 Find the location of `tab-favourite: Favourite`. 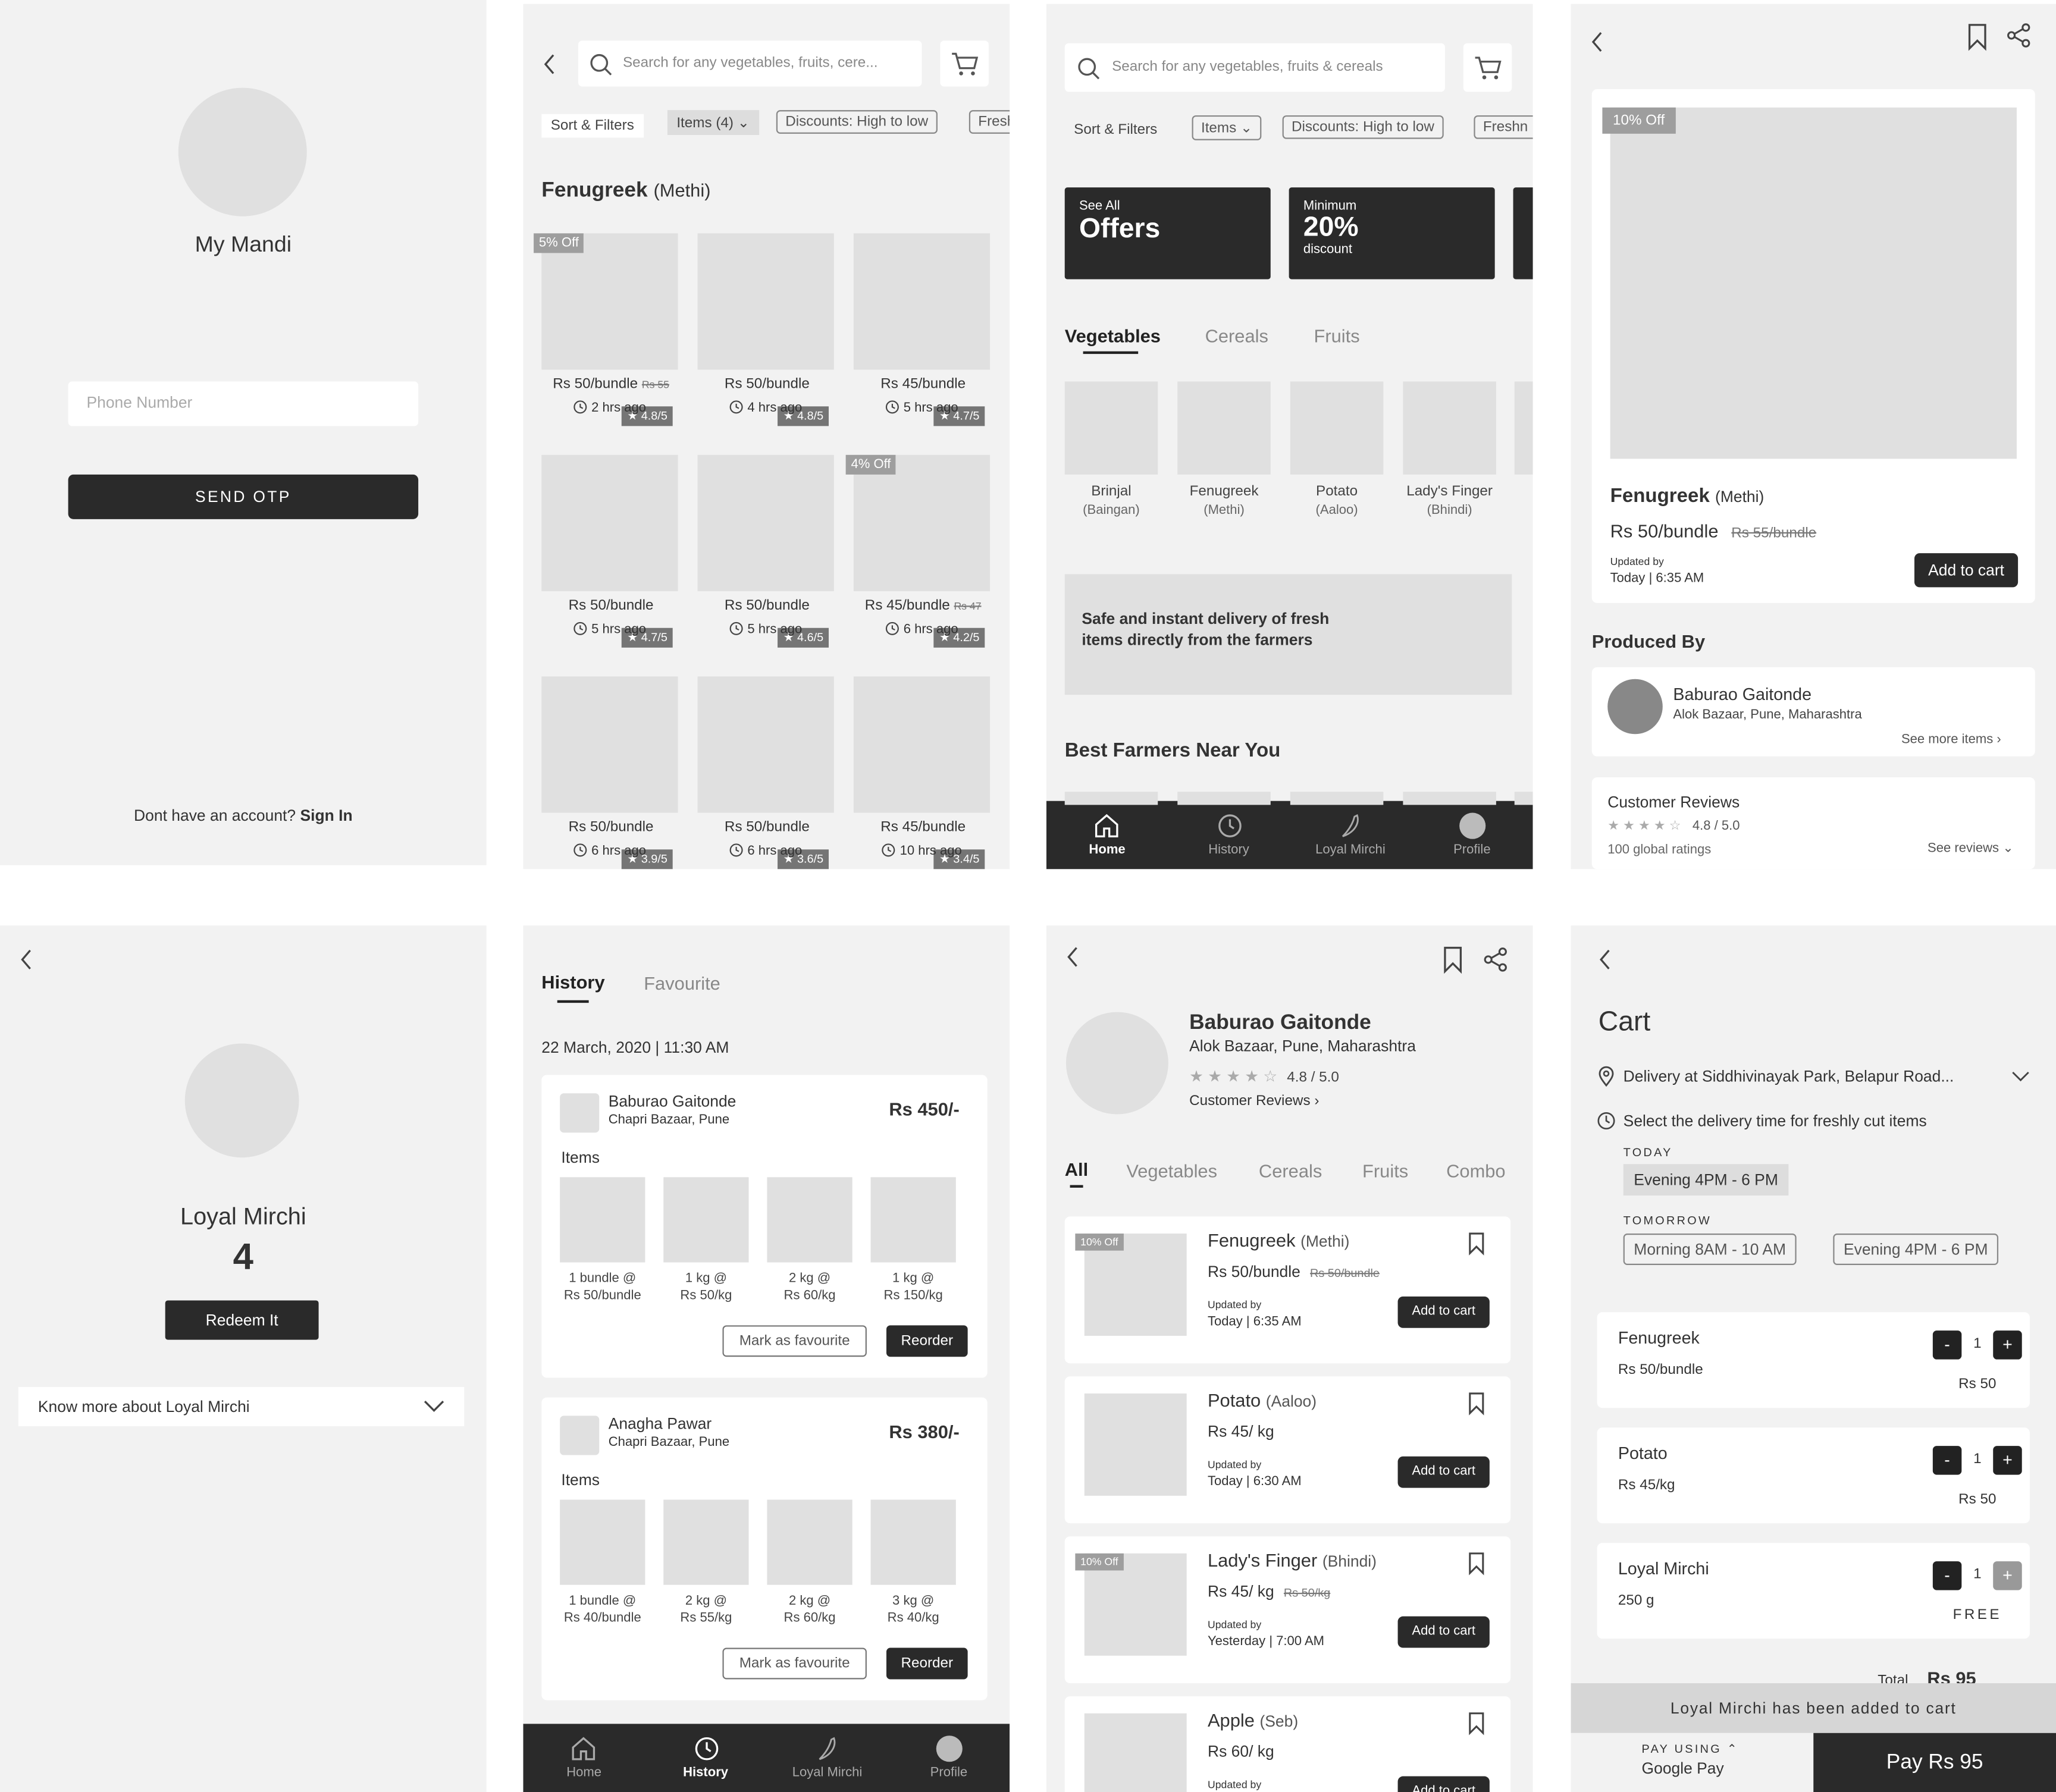

tab-favourite: Favourite is located at coordinates (682, 982).